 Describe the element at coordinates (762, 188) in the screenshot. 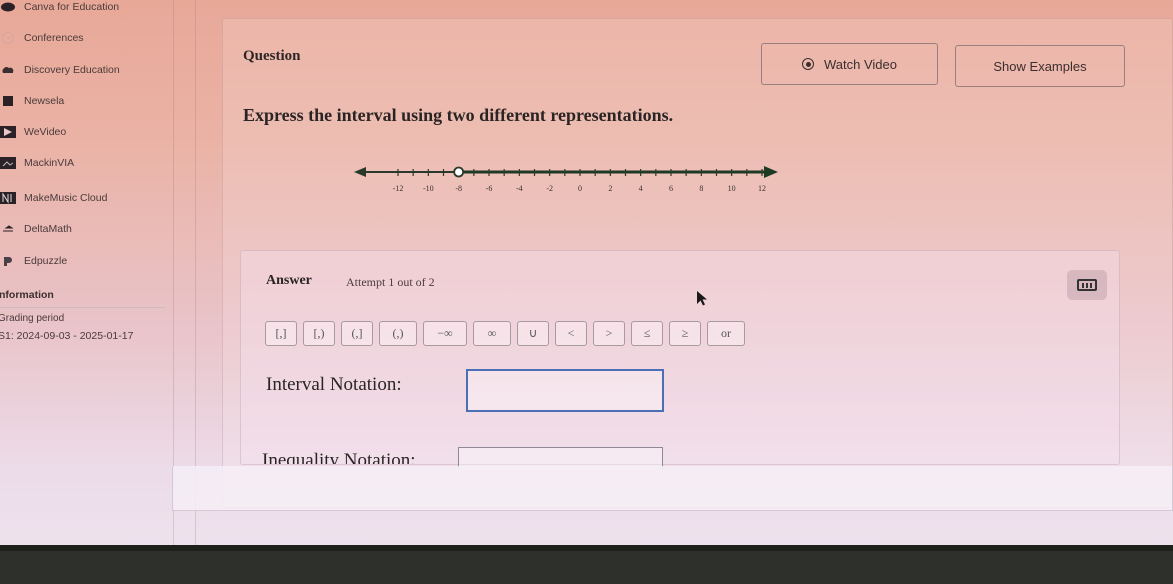

I see `tick-label: 12` at that location.